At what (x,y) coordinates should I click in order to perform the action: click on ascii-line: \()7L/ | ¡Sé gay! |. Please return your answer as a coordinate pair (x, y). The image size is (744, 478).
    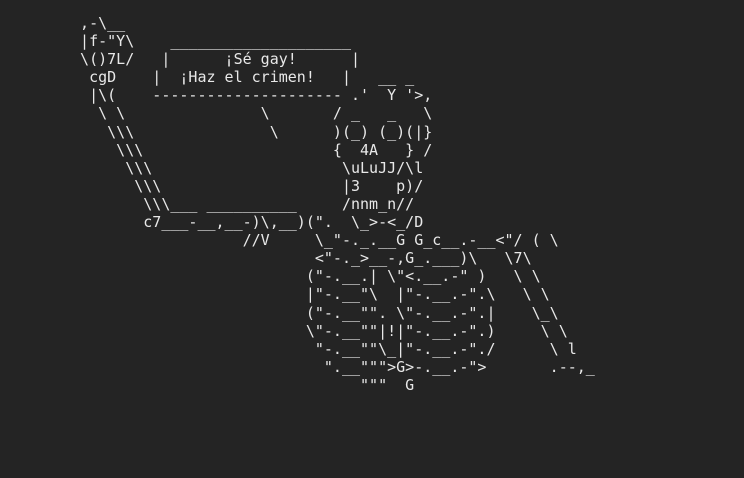
    Looking at the image, I should click on (211, 59).